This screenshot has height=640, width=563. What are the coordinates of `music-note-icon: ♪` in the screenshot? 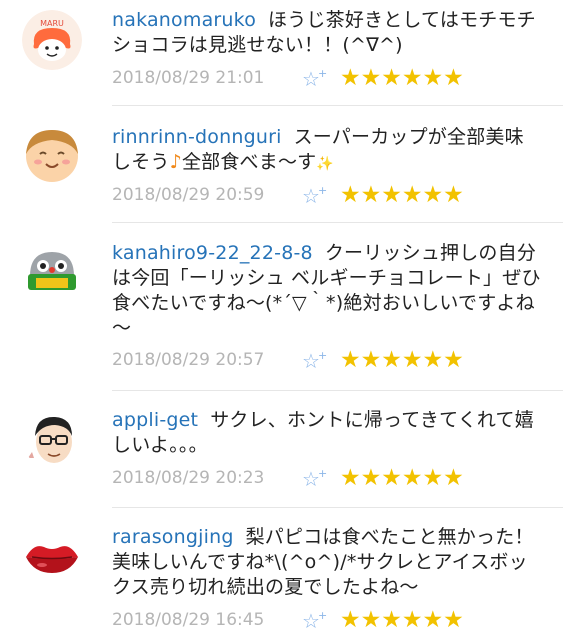 It's located at (175, 162).